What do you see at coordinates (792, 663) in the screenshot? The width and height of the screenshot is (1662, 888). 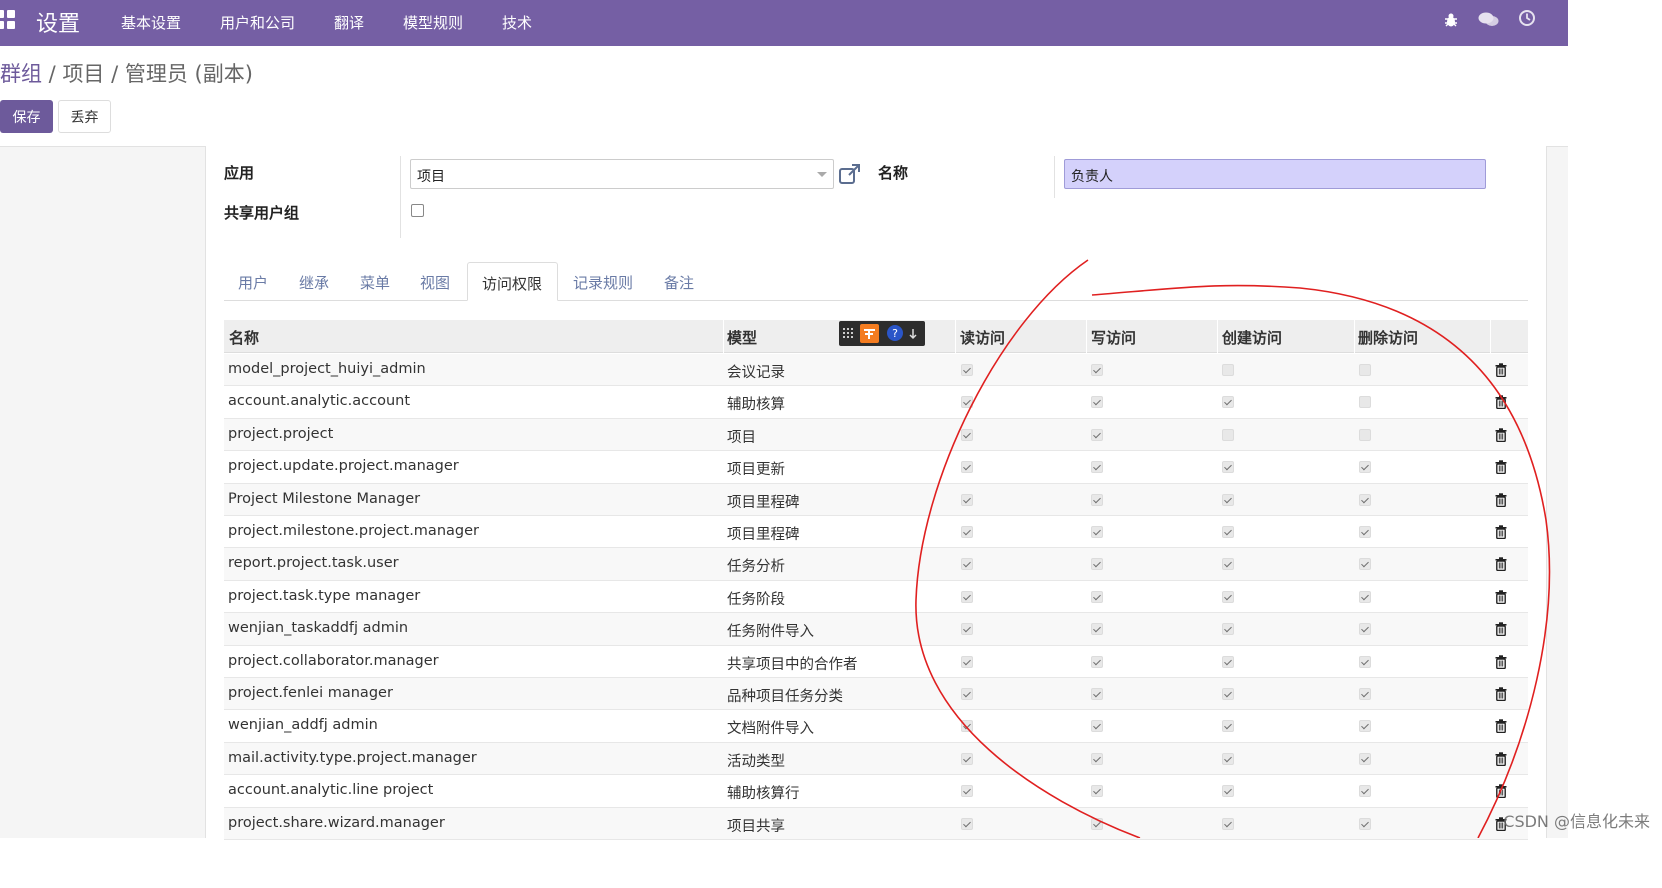 I see `row-model: 共享项目中的合作者` at bounding box center [792, 663].